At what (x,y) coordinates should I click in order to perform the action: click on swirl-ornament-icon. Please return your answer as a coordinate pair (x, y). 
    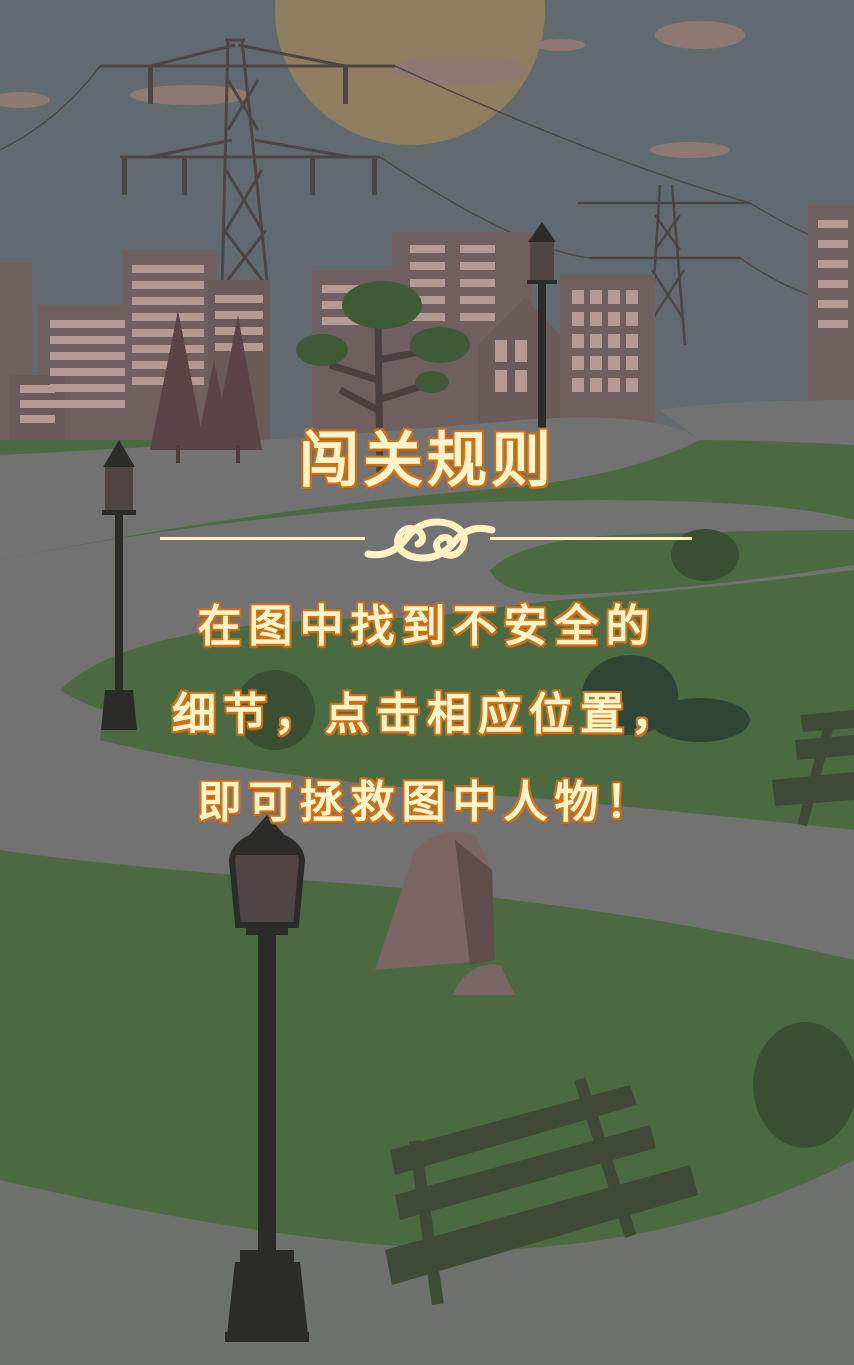
    Looking at the image, I should click on (430, 540).